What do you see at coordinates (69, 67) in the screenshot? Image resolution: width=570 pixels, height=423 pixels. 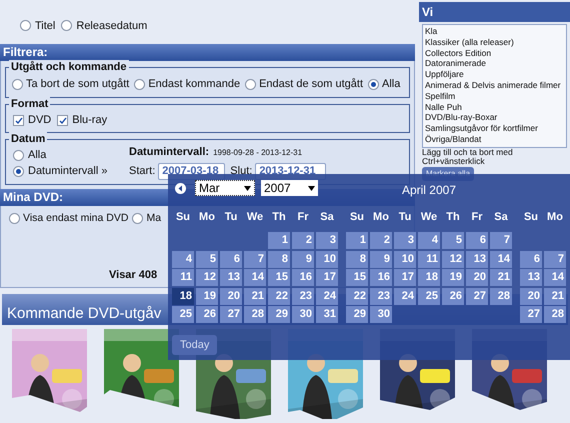 I see `fieldset-legend: Utgått och kommande` at bounding box center [69, 67].